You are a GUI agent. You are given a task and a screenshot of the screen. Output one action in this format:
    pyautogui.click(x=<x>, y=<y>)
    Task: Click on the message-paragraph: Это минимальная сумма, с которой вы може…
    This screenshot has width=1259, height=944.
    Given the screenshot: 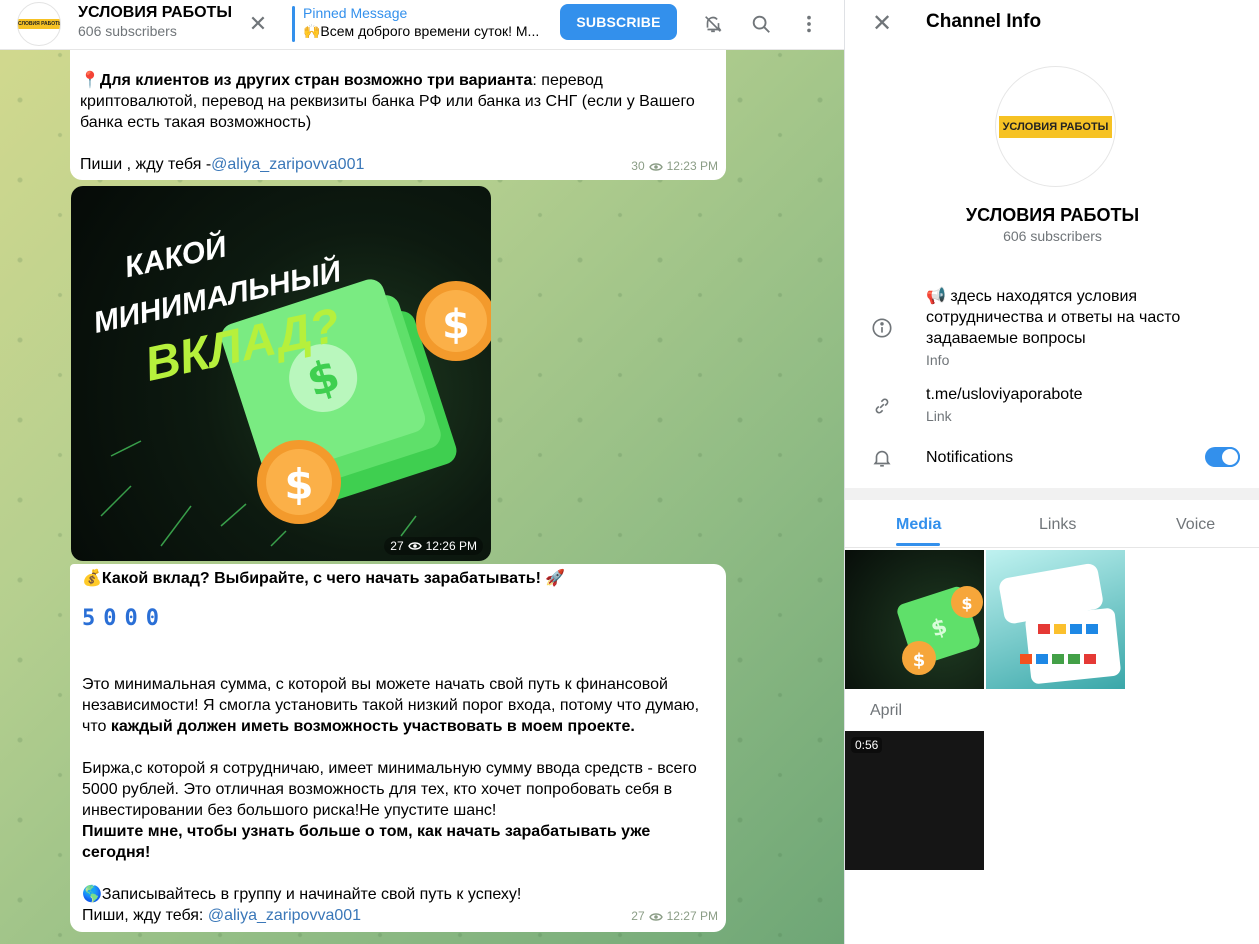 What is the action you would take?
    pyautogui.click(x=397, y=705)
    